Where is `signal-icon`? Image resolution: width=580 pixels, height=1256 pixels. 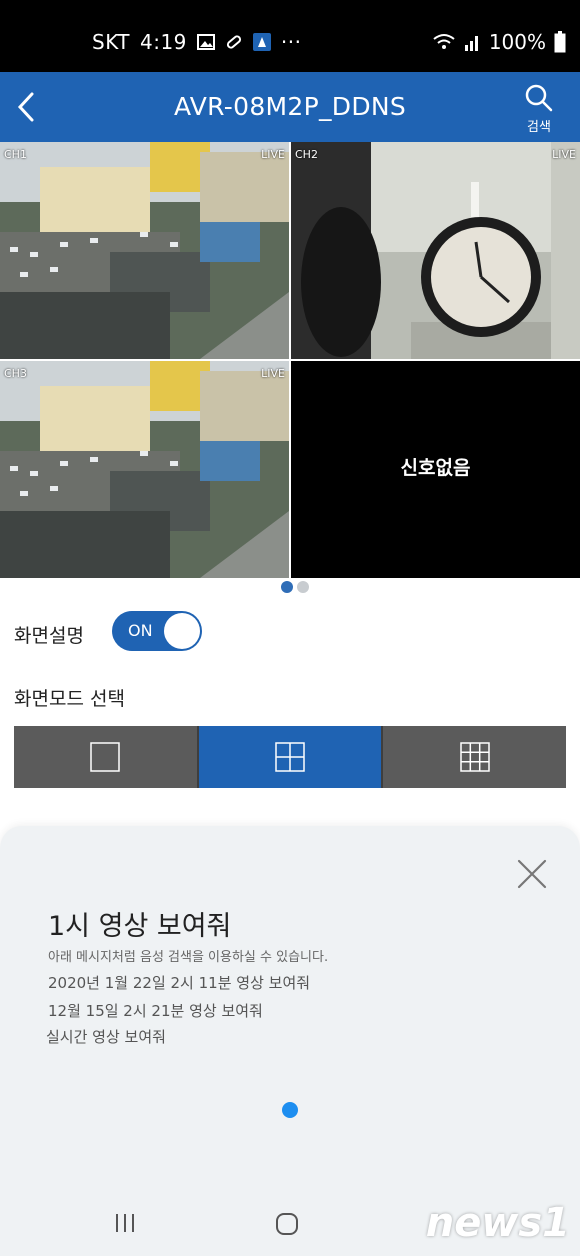
signal-icon is located at coordinates (471, 43).